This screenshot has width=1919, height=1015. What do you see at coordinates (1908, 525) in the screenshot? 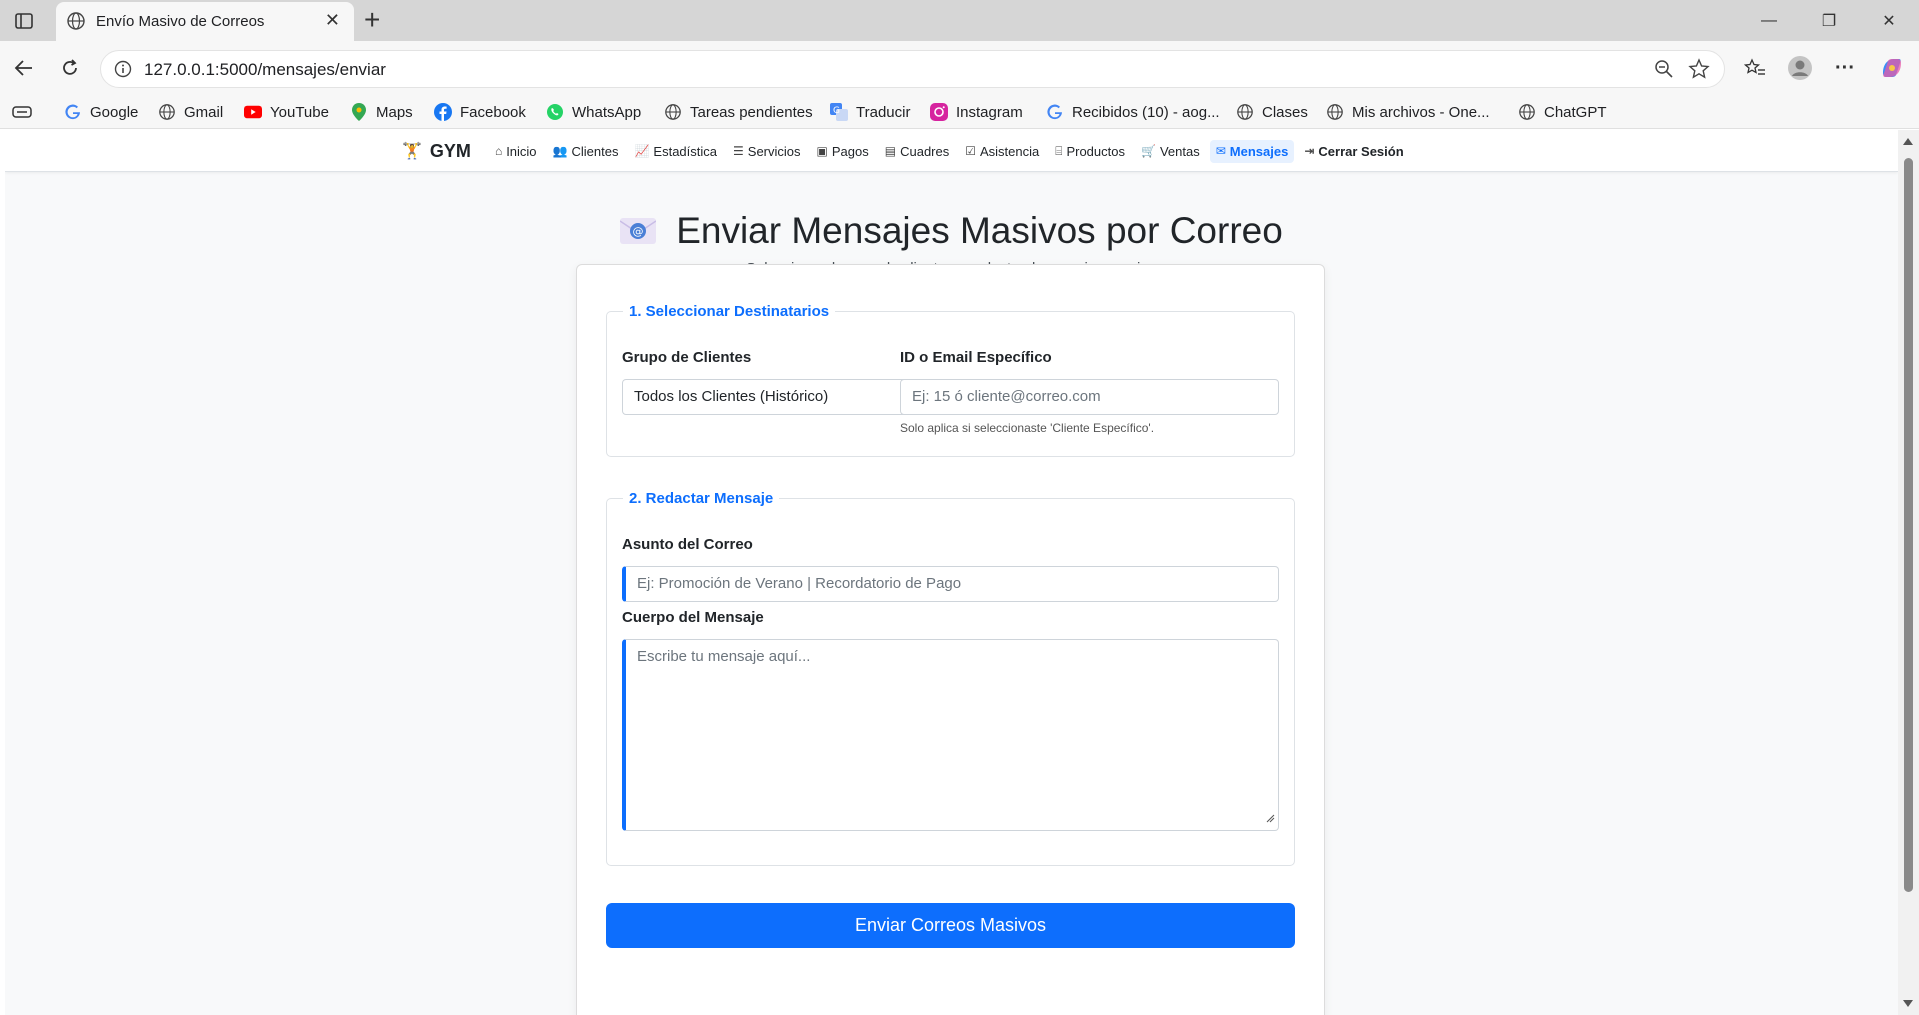
I see `scrollbar-thumb` at bounding box center [1908, 525].